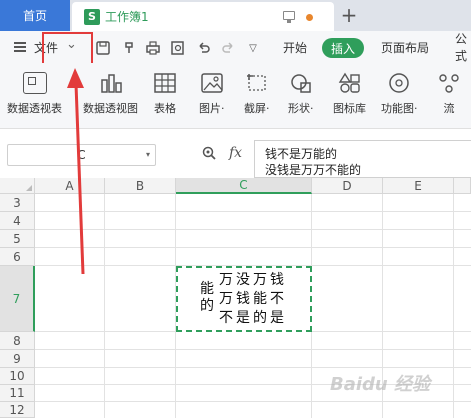 This screenshot has width=471, height=418. What do you see at coordinates (309, 17) in the screenshot?
I see `unsaved-dot-icon` at bounding box center [309, 17].